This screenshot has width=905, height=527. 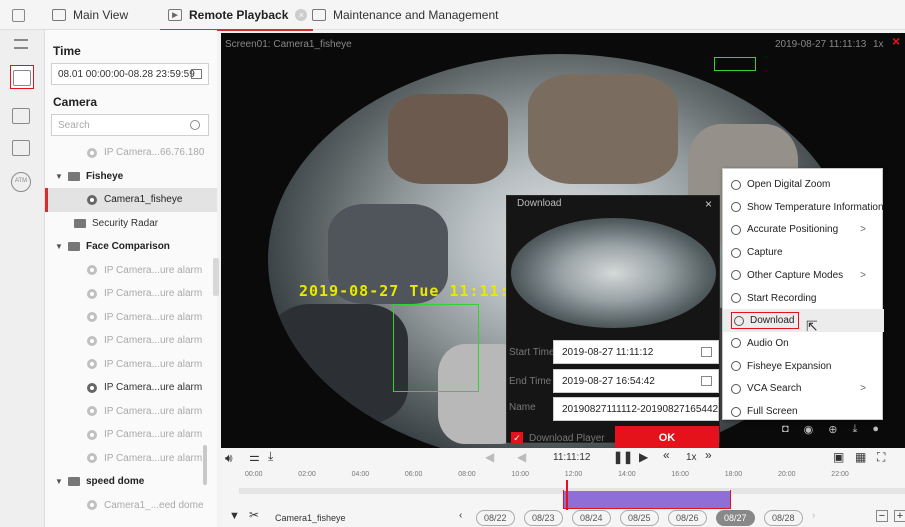 I want to click on timeline-tick: 12:00, so click(x=573, y=474).